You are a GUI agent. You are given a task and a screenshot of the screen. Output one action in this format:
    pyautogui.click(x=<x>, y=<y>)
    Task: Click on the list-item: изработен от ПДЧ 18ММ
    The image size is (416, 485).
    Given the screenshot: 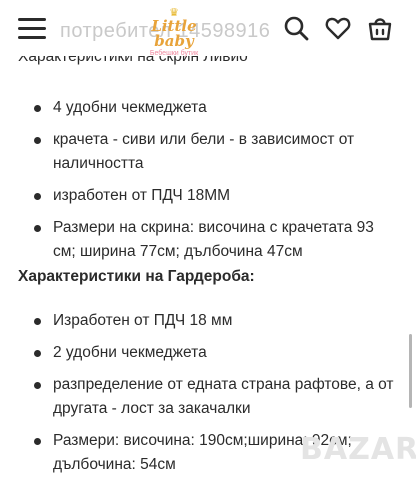 What is the action you would take?
    pyautogui.click(x=208, y=196)
    